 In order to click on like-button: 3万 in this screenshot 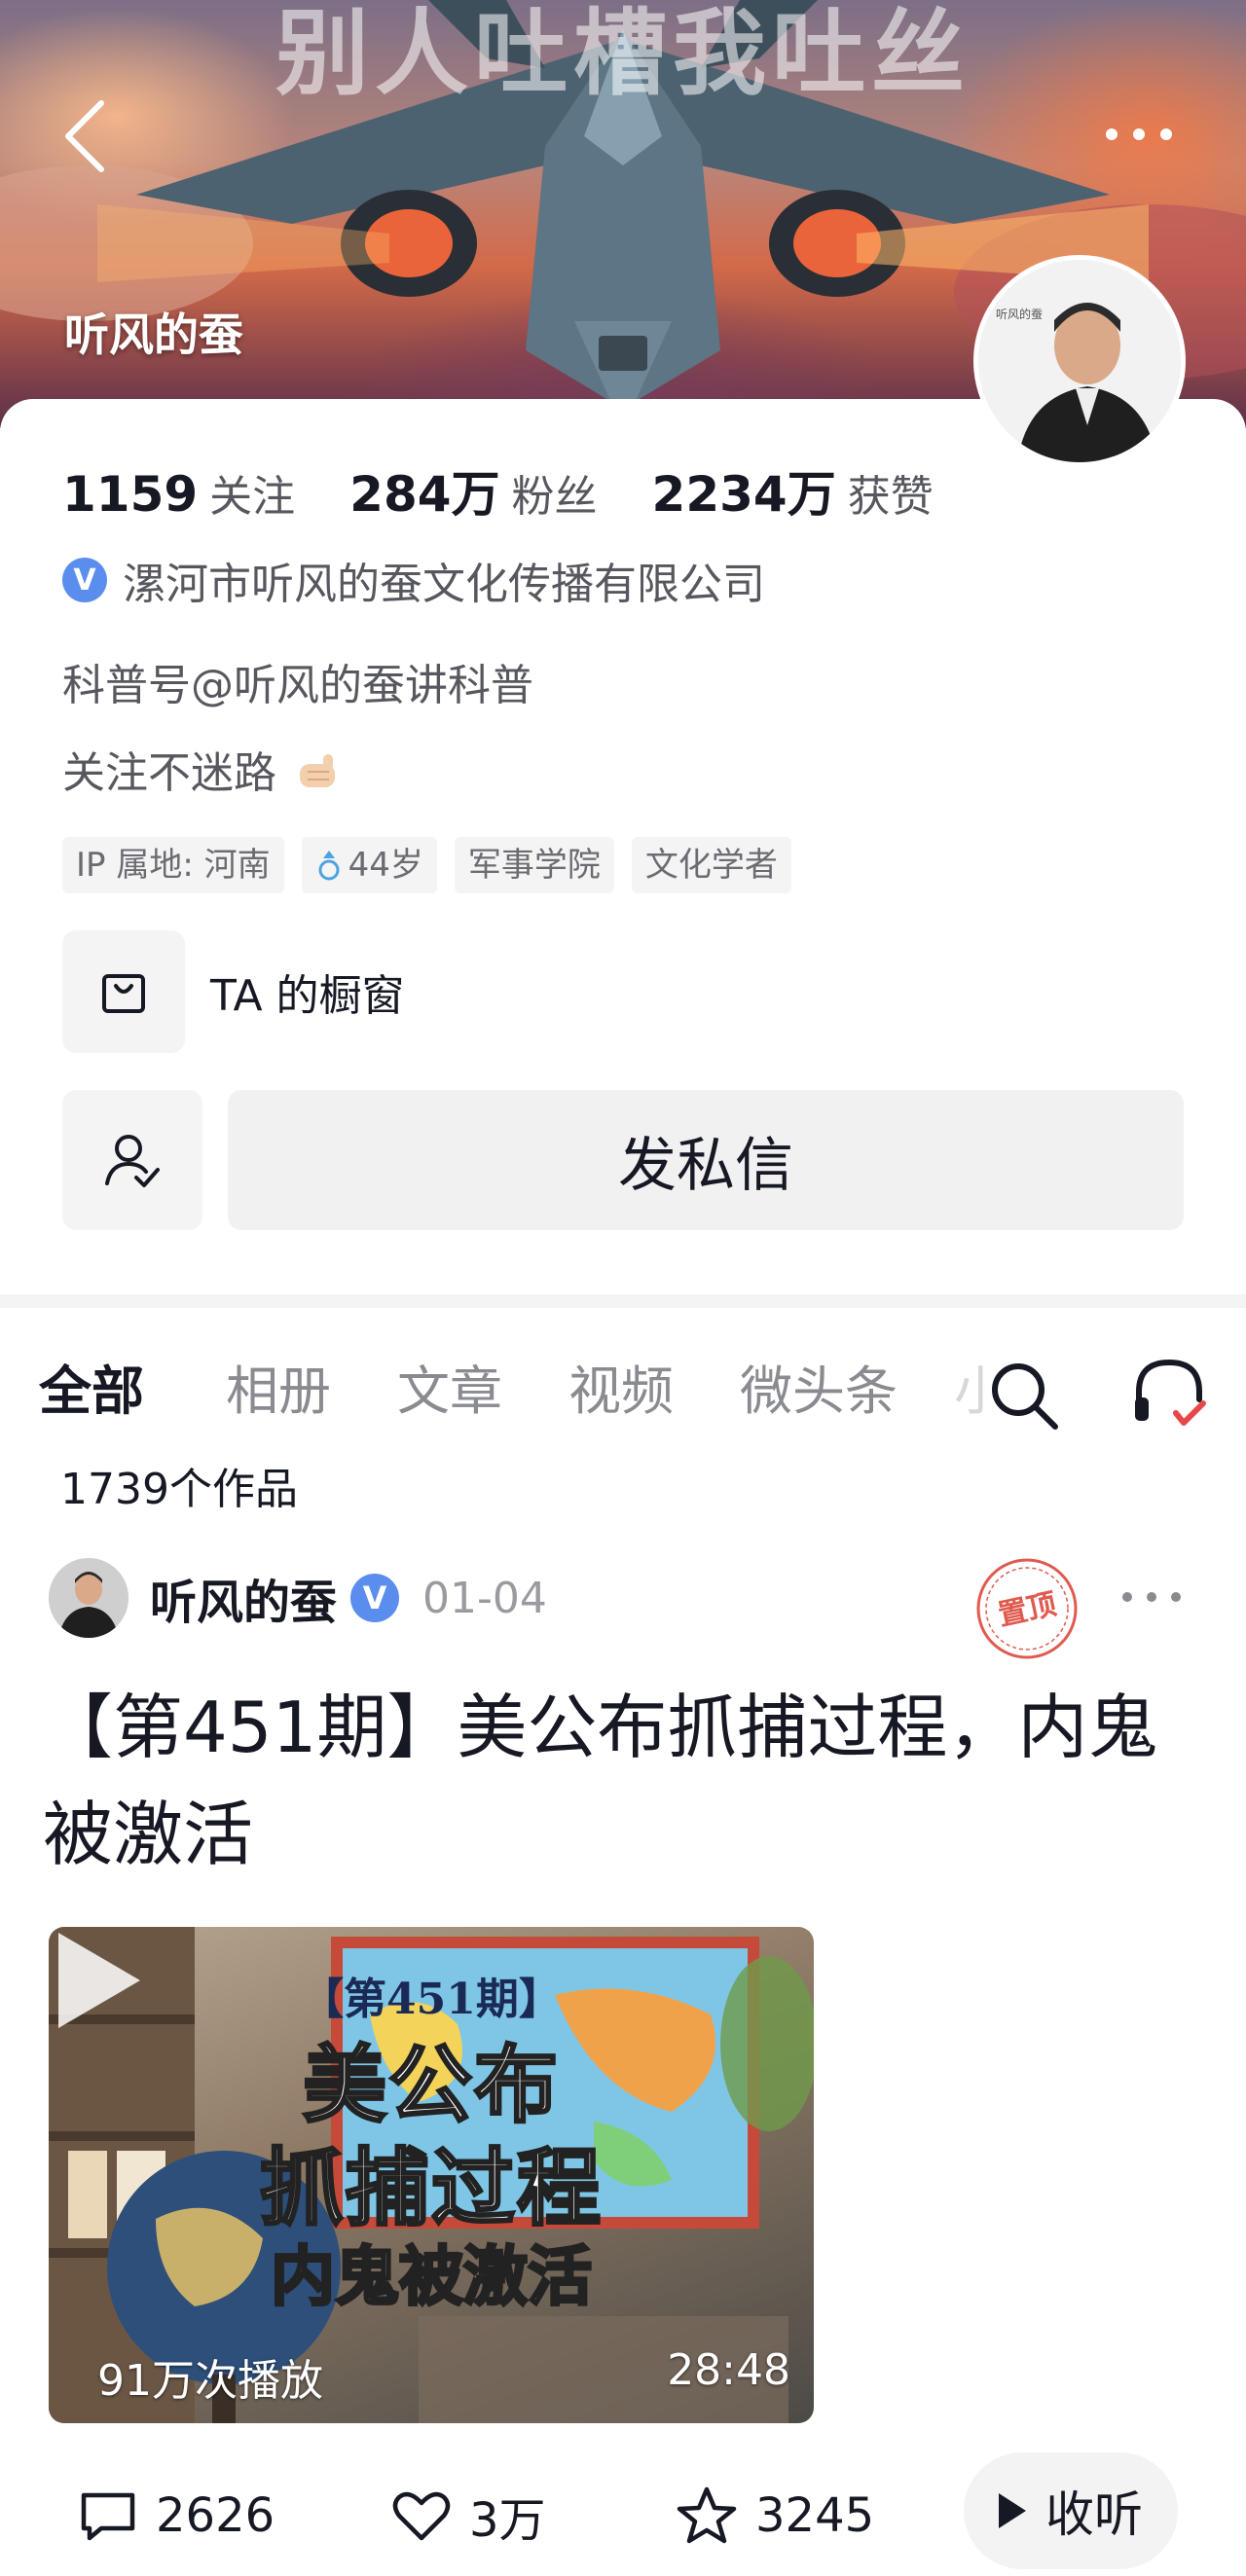, I will do `click(468, 2515)`.